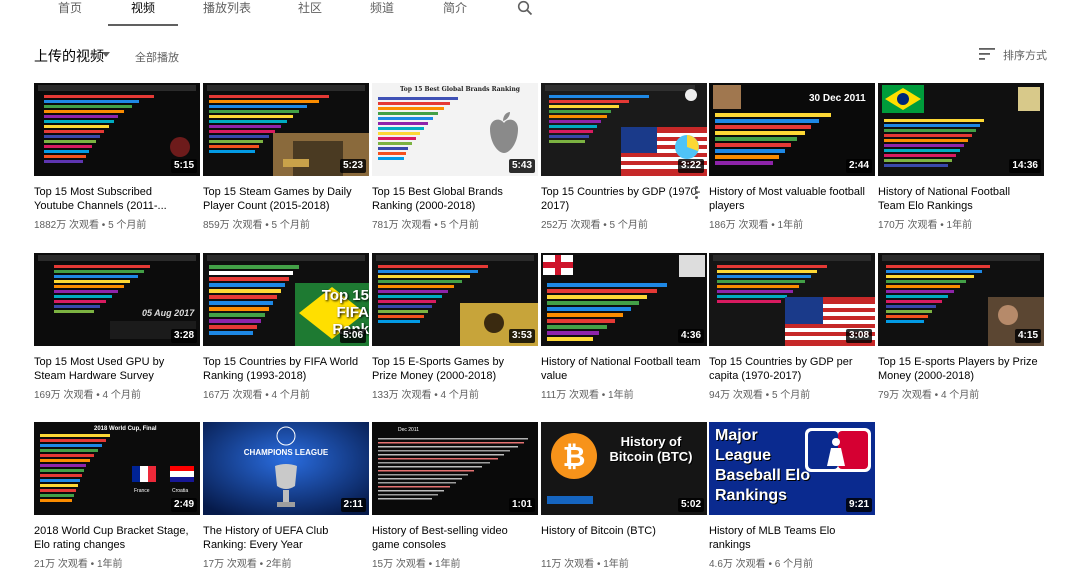 The width and height of the screenshot is (1080, 582). What do you see at coordinates (792, 468) in the screenshot?
I see `video-thumbnail: Major League Baseball Elo Rankings 9:21` at bounding box center [792, 468].